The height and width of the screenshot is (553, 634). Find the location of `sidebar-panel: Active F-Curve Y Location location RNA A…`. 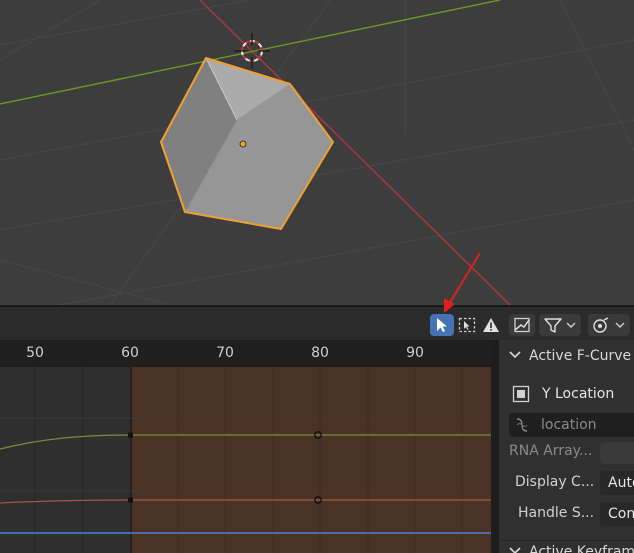

sidebar-panel: Active F-Curve Y Location location RNA A… is located at coordinates (566, 446).